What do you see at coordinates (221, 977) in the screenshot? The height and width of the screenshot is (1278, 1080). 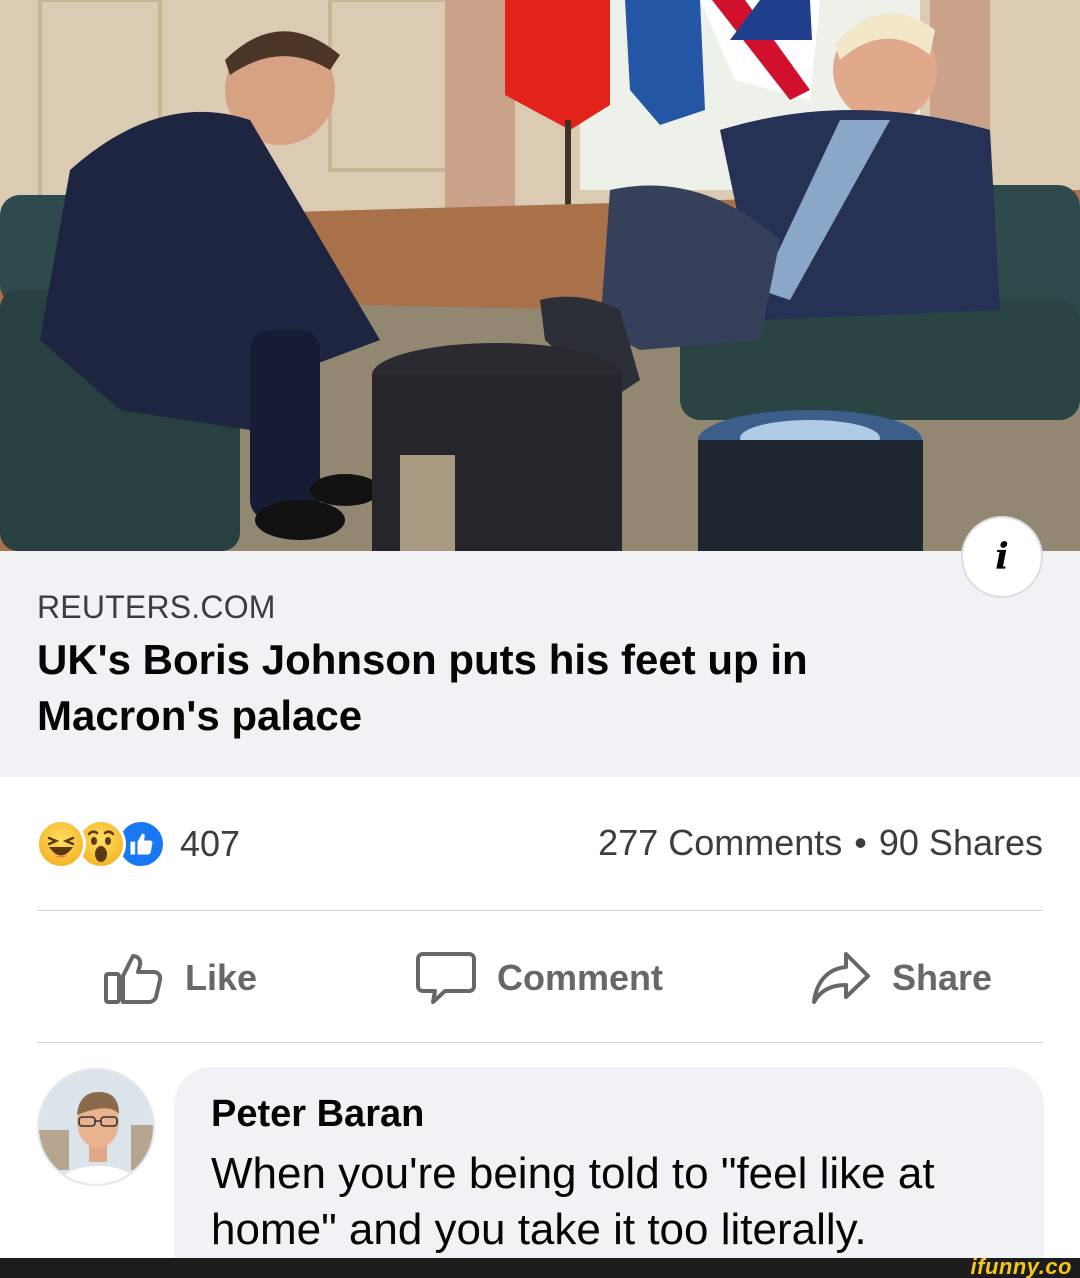 I see `like-label: Like` at bounding box center [221, 977].